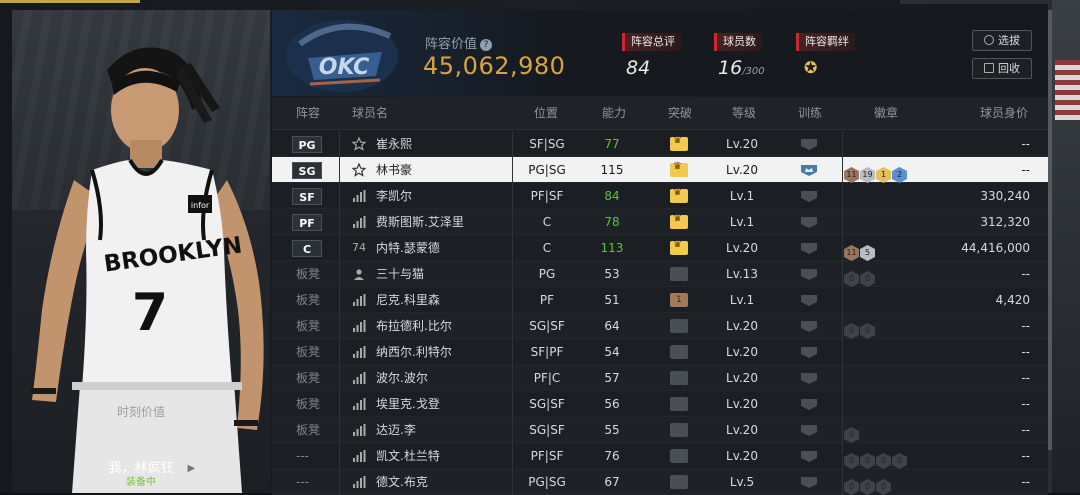 This screenshot has width=1080, height=495. I want to click on help-icon: ?, so click(486, 45).